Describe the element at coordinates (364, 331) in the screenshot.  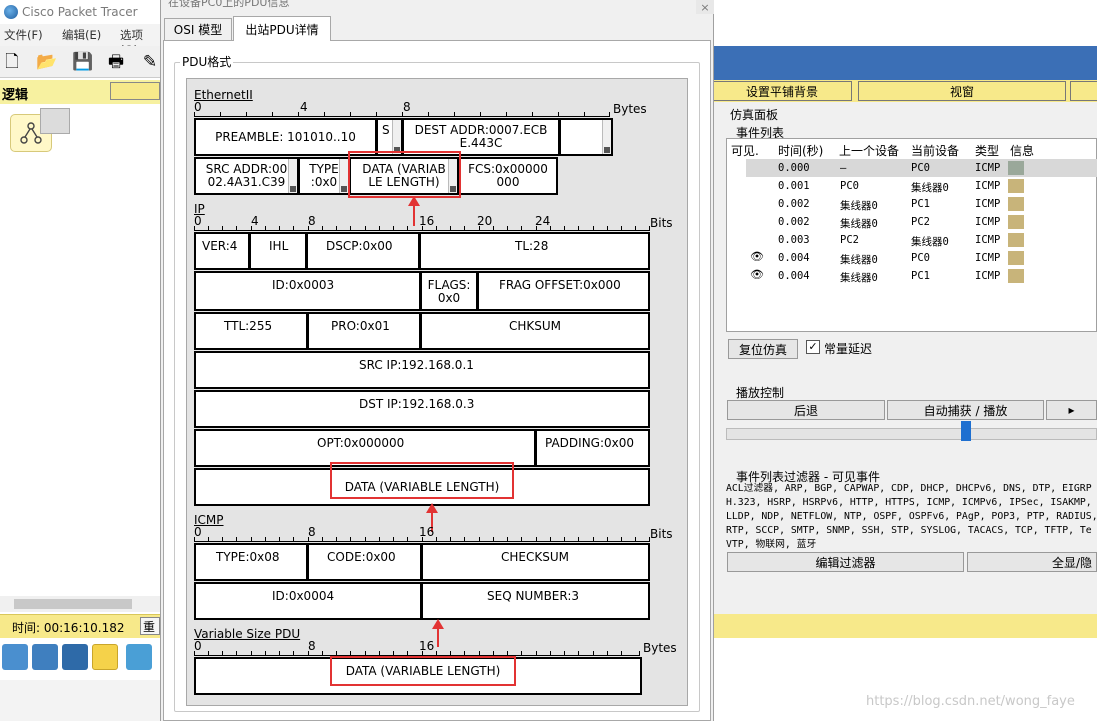
I see `ip-protocol-field: PRO:0x01` at that location.